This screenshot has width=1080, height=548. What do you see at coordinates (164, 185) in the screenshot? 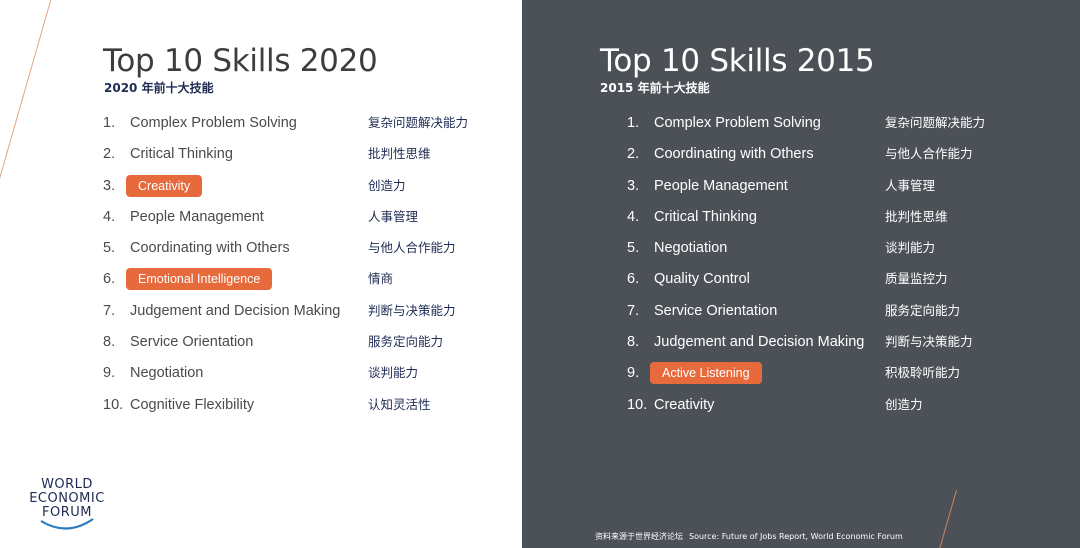
I see `skill-name-highlighted: Creativity` at bounding box center [164, 185].